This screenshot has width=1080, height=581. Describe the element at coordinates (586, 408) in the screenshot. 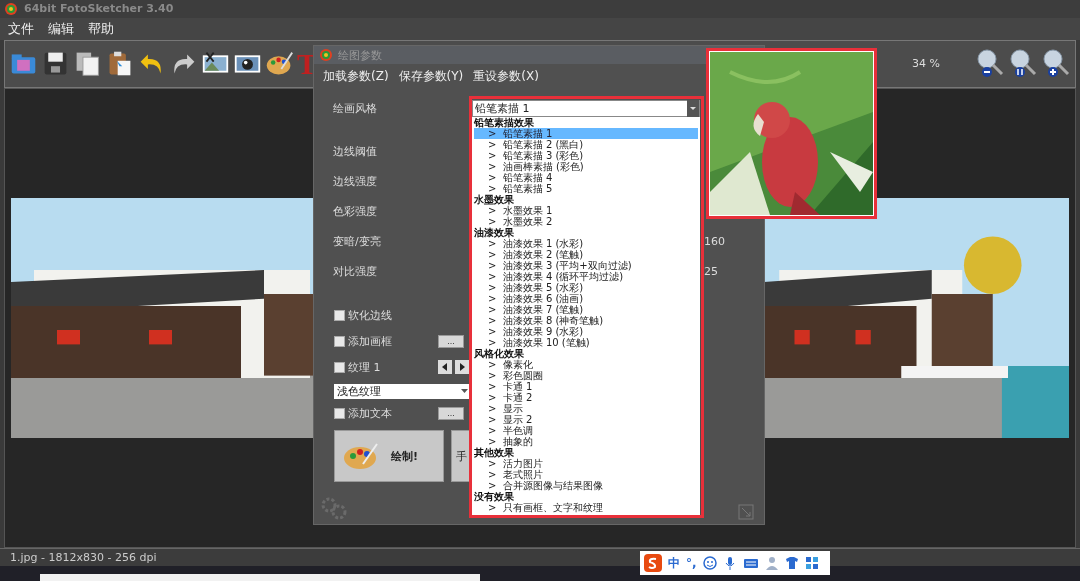

I see `list-item: > 显示` at that location.